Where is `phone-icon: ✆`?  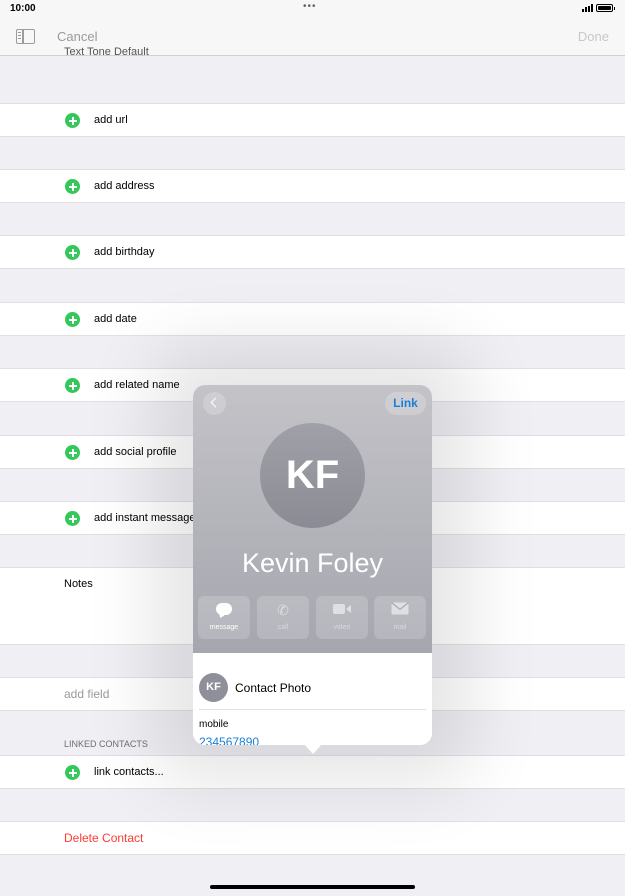 phone-icon: ✆ is located at coordinates (283, 610).